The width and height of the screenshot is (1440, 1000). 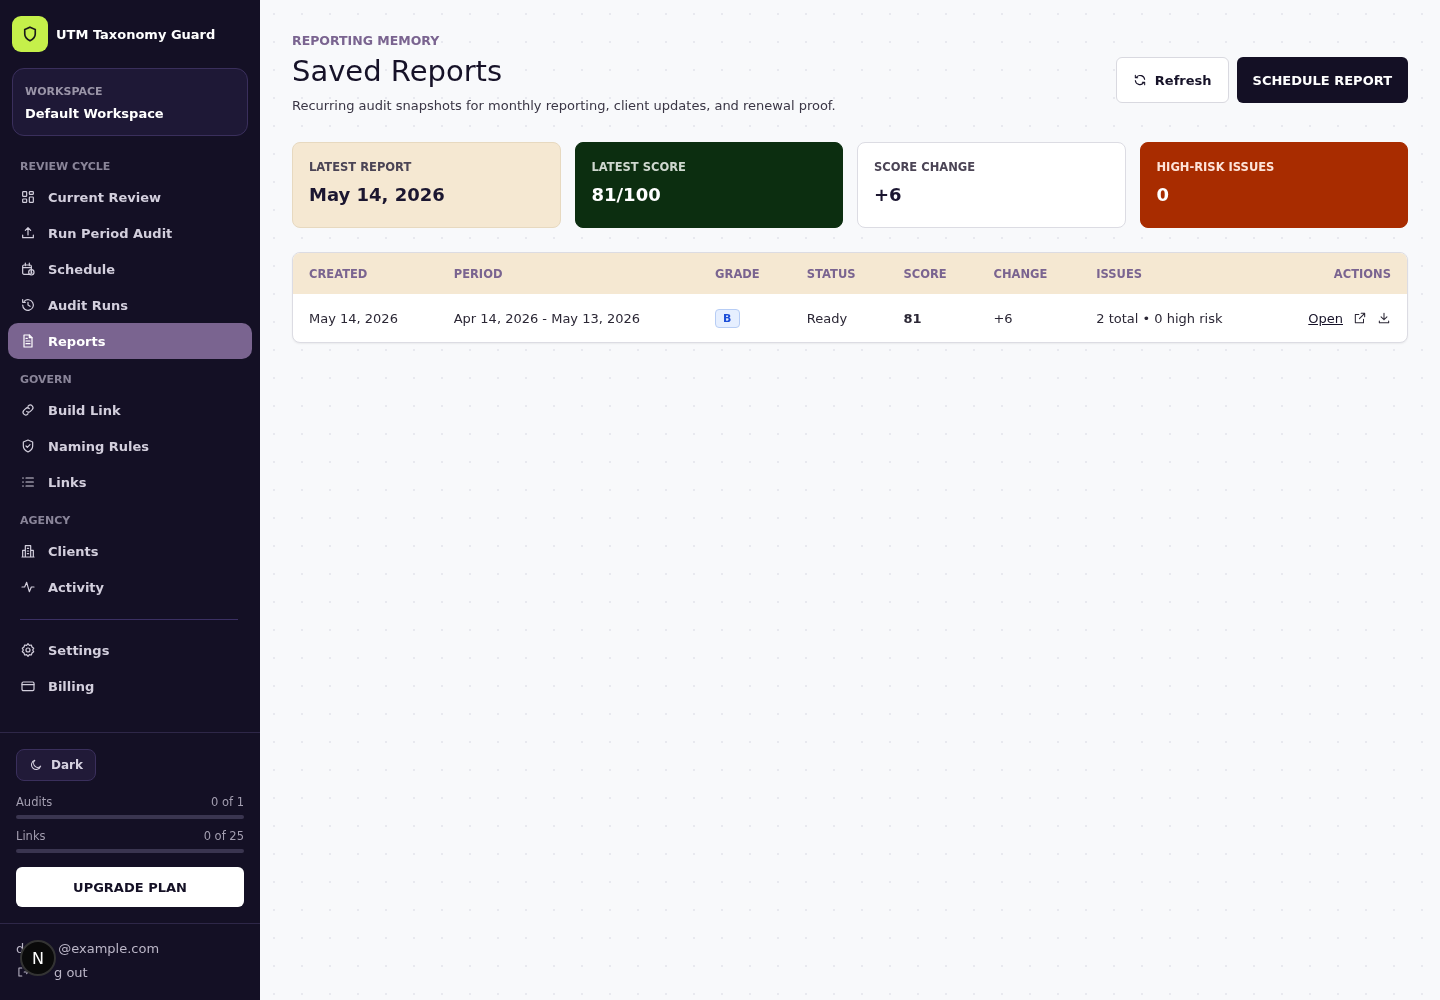 What do you see at coordinates (34, 802) in the screenshot?
I see `usage-label: Audits` at bounding box center [34, 802].